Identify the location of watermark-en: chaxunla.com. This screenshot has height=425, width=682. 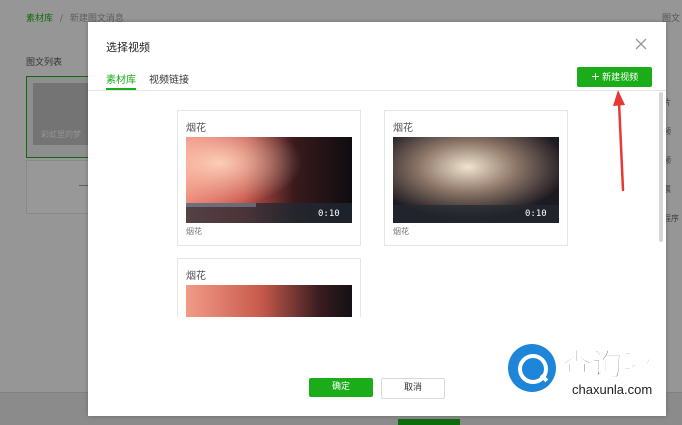
(612, 389).